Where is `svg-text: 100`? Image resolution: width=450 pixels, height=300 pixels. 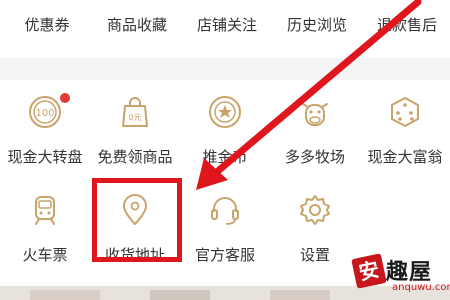 svg-text: 100 is located at coordinates (44, 113).